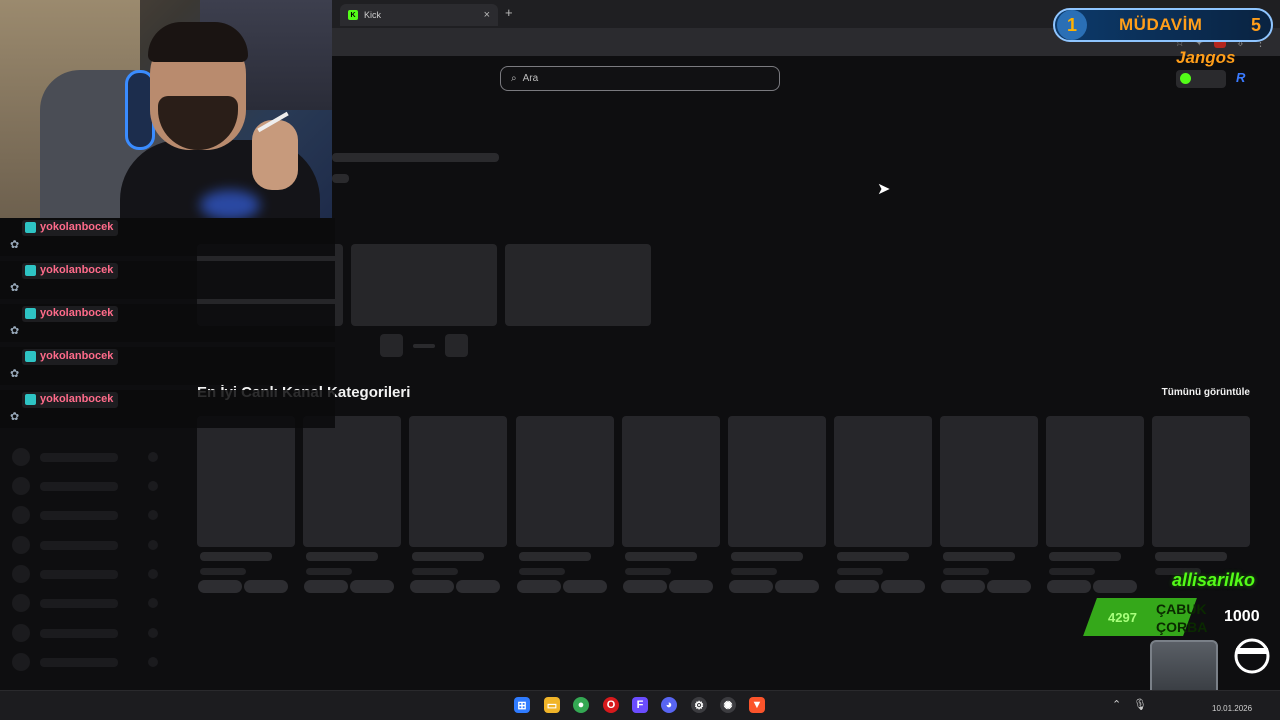 This screenshot has width=1280, height=720. What do you see at coordinates (1122, 617) in the screenshot?
I see `promo-count: 4297` at bounding box center [1122, 617].